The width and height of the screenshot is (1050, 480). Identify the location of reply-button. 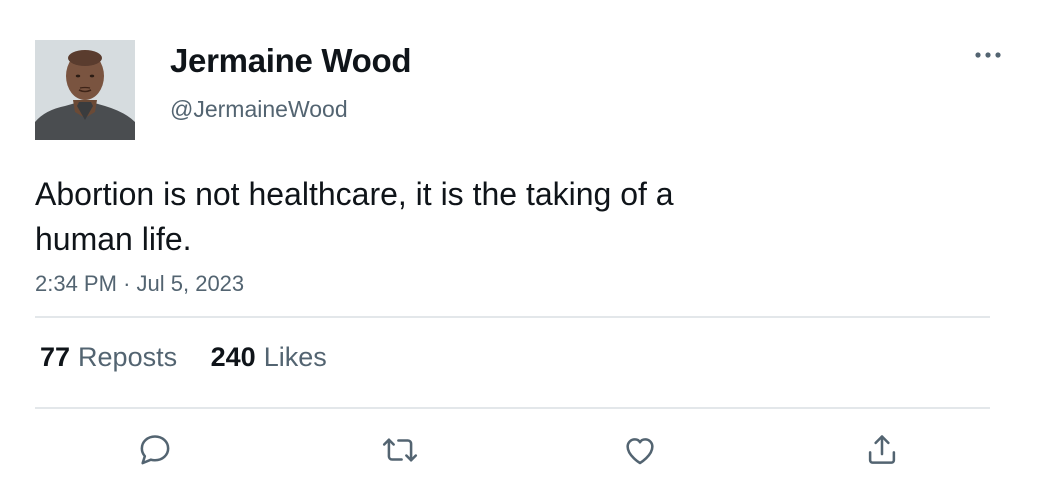
(155, 450).